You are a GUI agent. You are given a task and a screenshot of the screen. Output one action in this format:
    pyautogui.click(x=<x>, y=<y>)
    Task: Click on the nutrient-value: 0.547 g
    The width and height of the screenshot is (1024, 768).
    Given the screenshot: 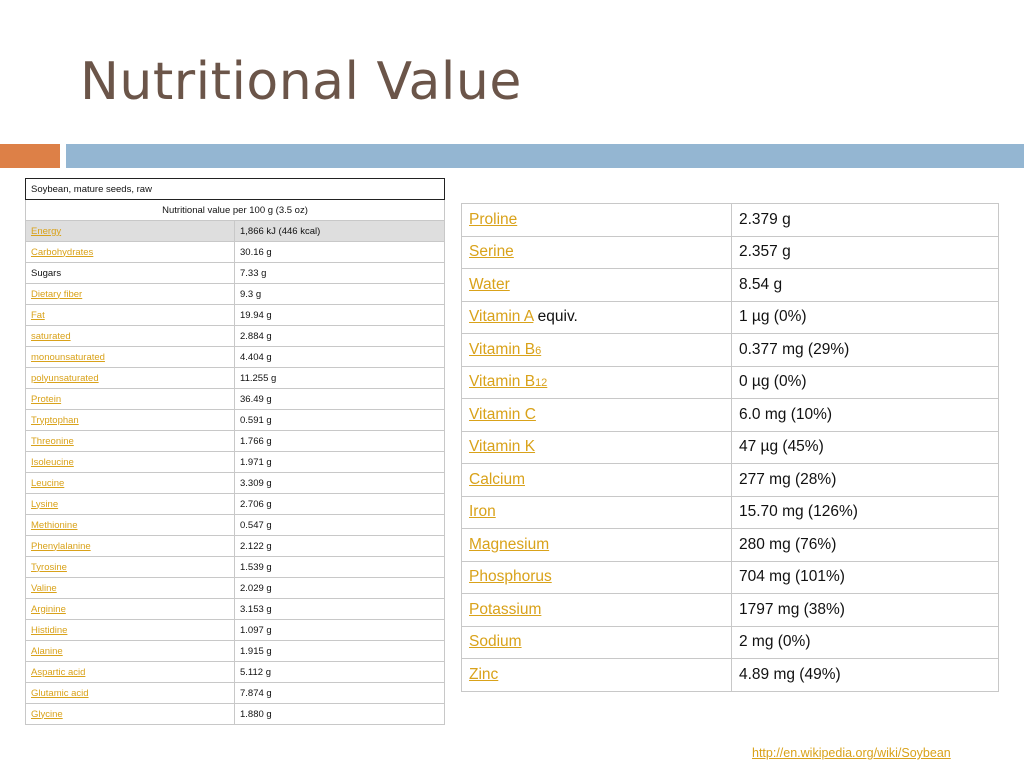 What is the action you would take?
    pyautogui.click(x=339, y=525)
    